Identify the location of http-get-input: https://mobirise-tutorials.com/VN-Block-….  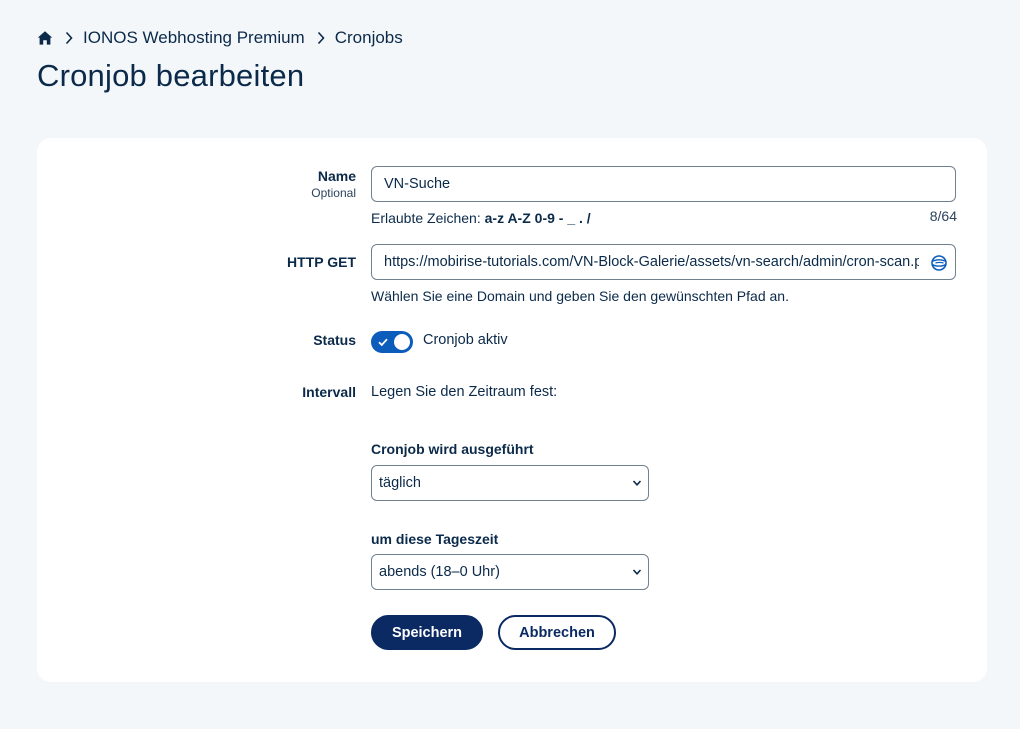
(663, 262).